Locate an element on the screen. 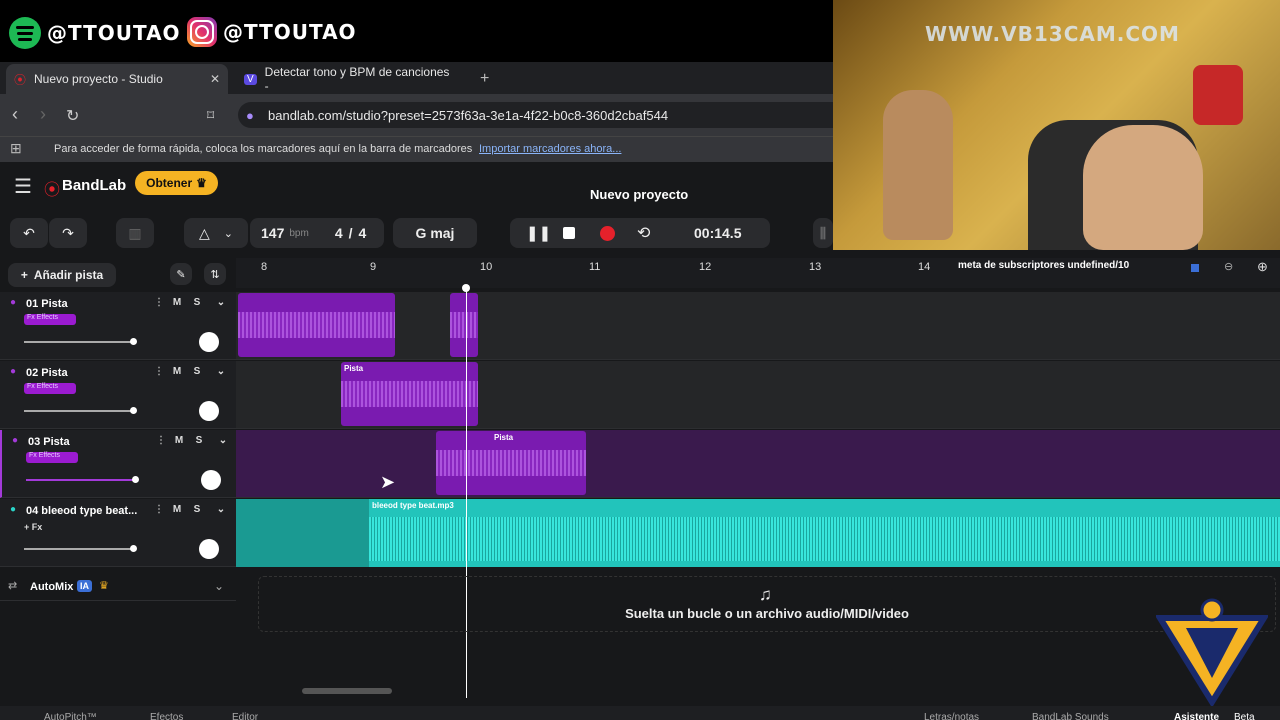 This screenshot has height=720, width=1280. track-header-2: ● 02 Pista Fx Effects ⋮ M S ⌄ is located at coordinates (118, 395).